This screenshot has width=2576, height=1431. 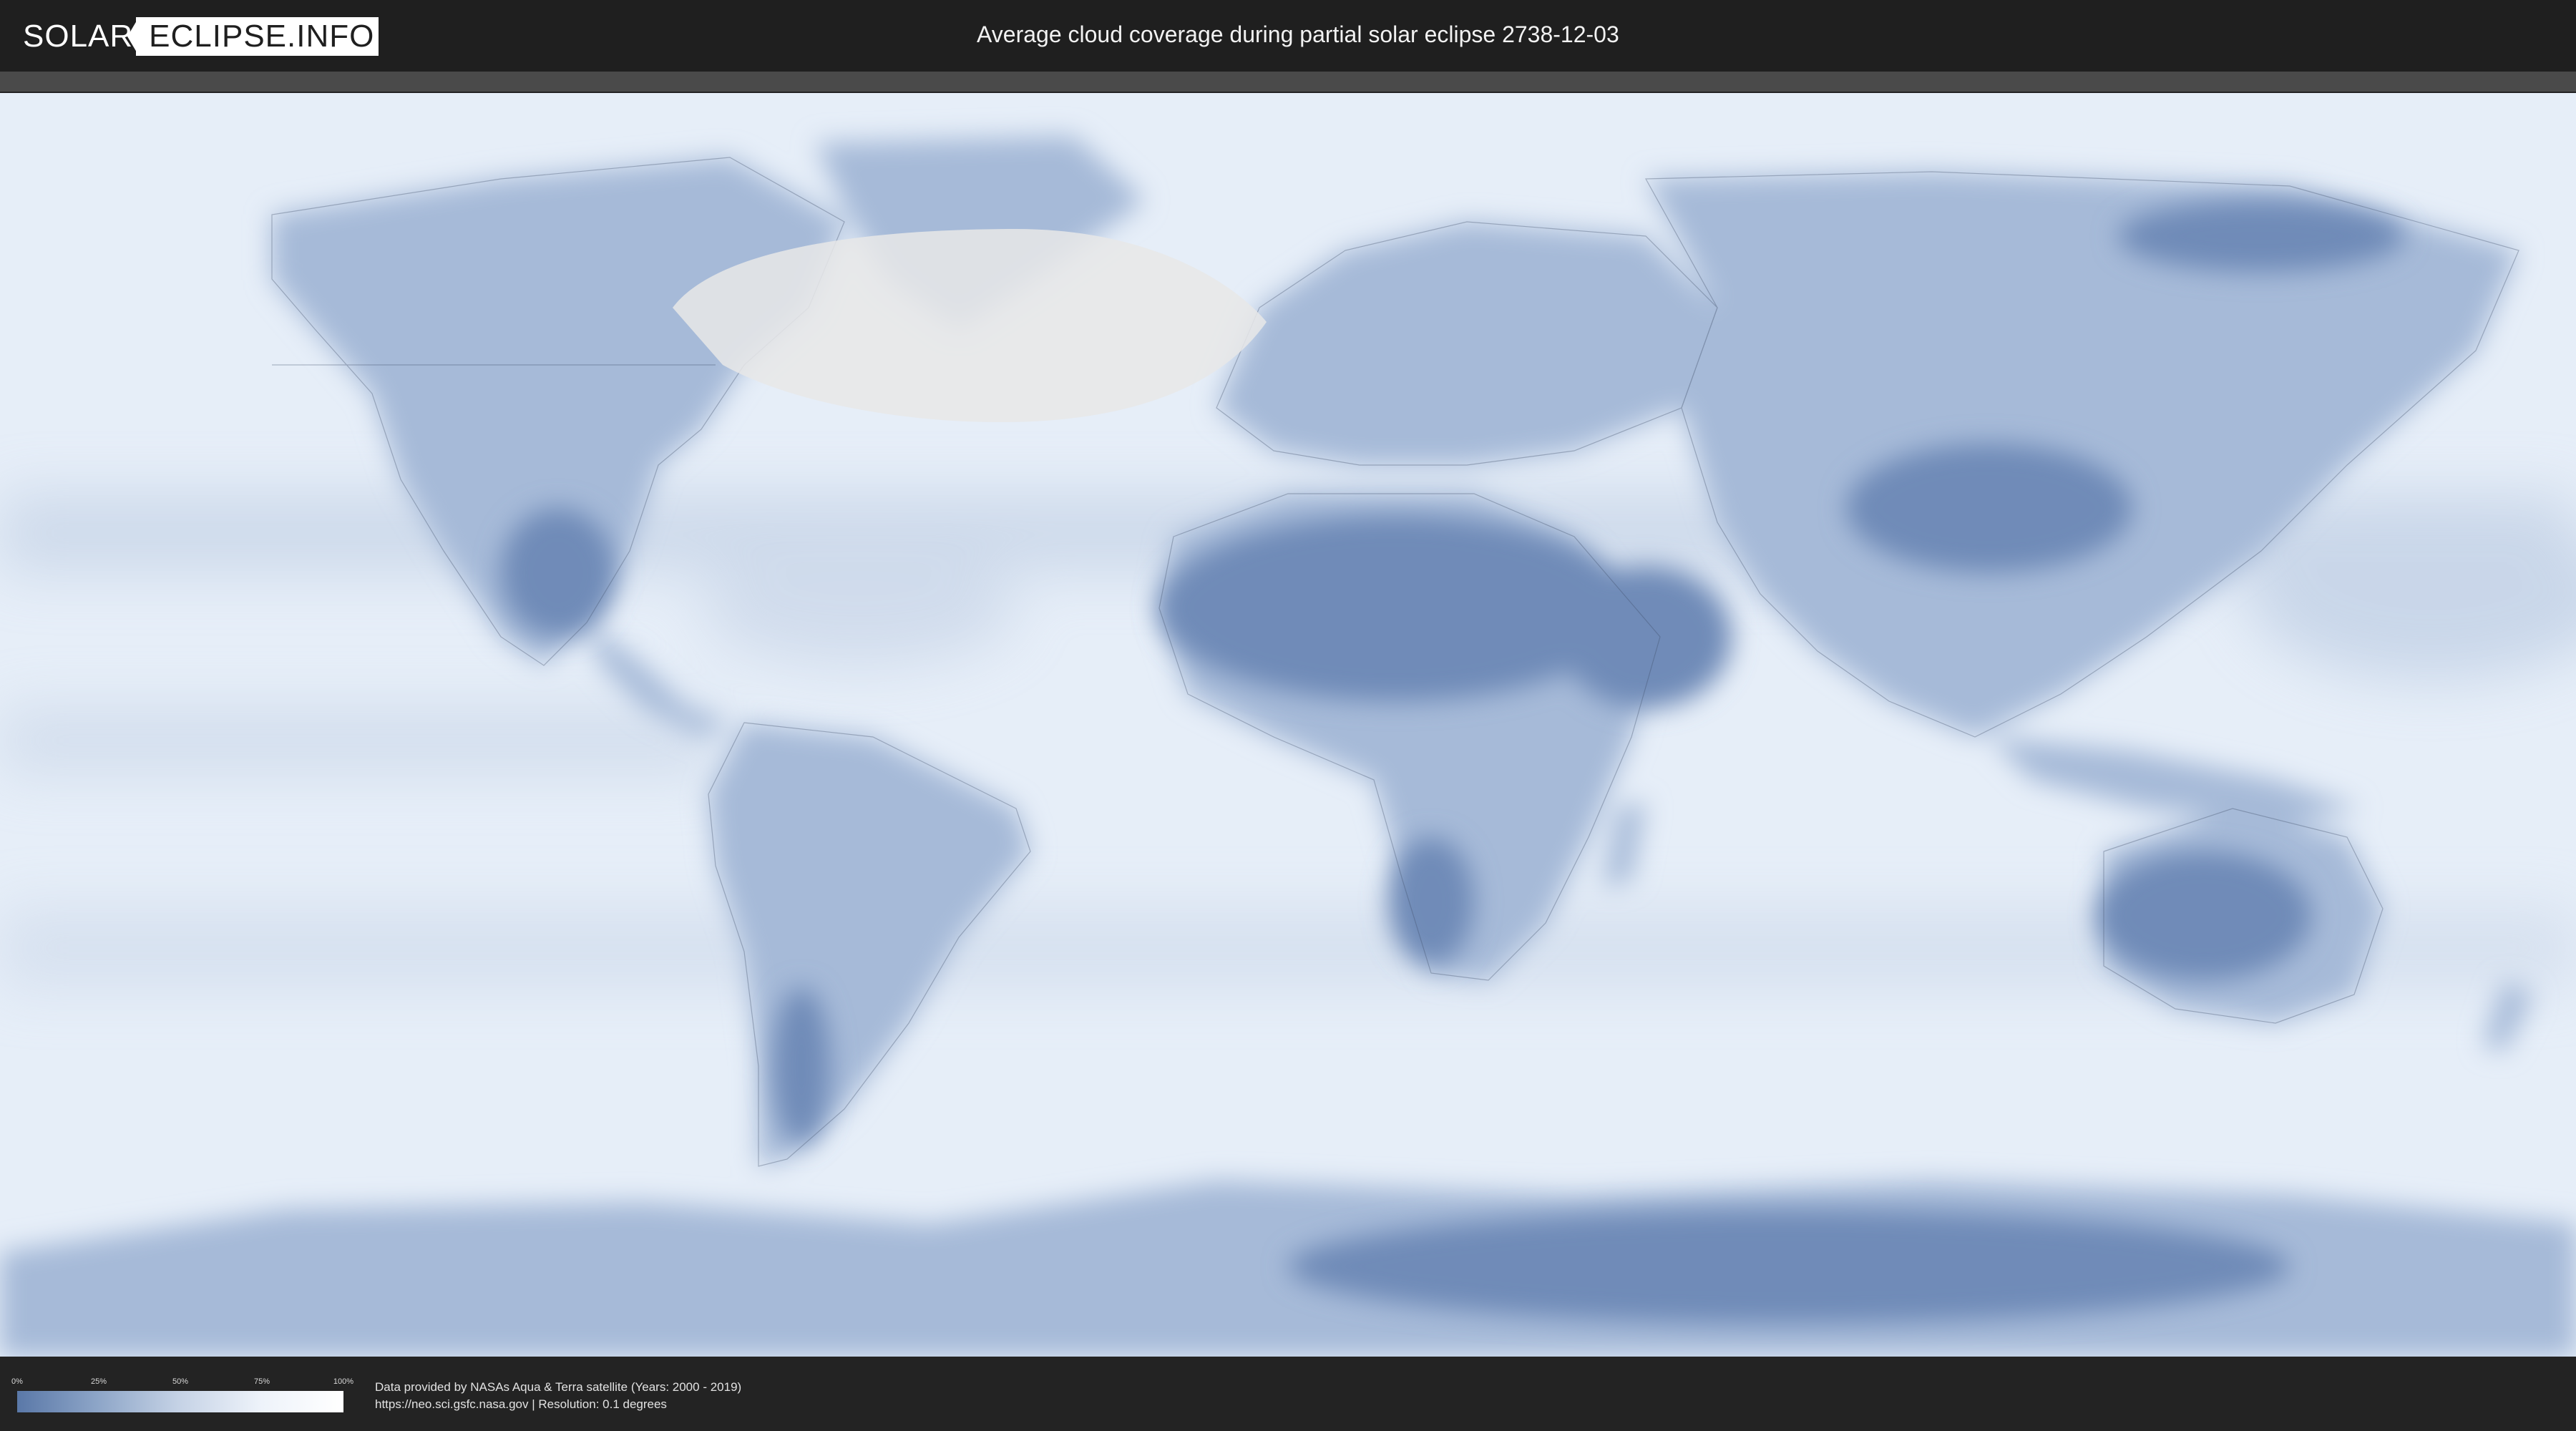 I want to click on legend-tick-75: 75%, so click(x=261, y=1382).